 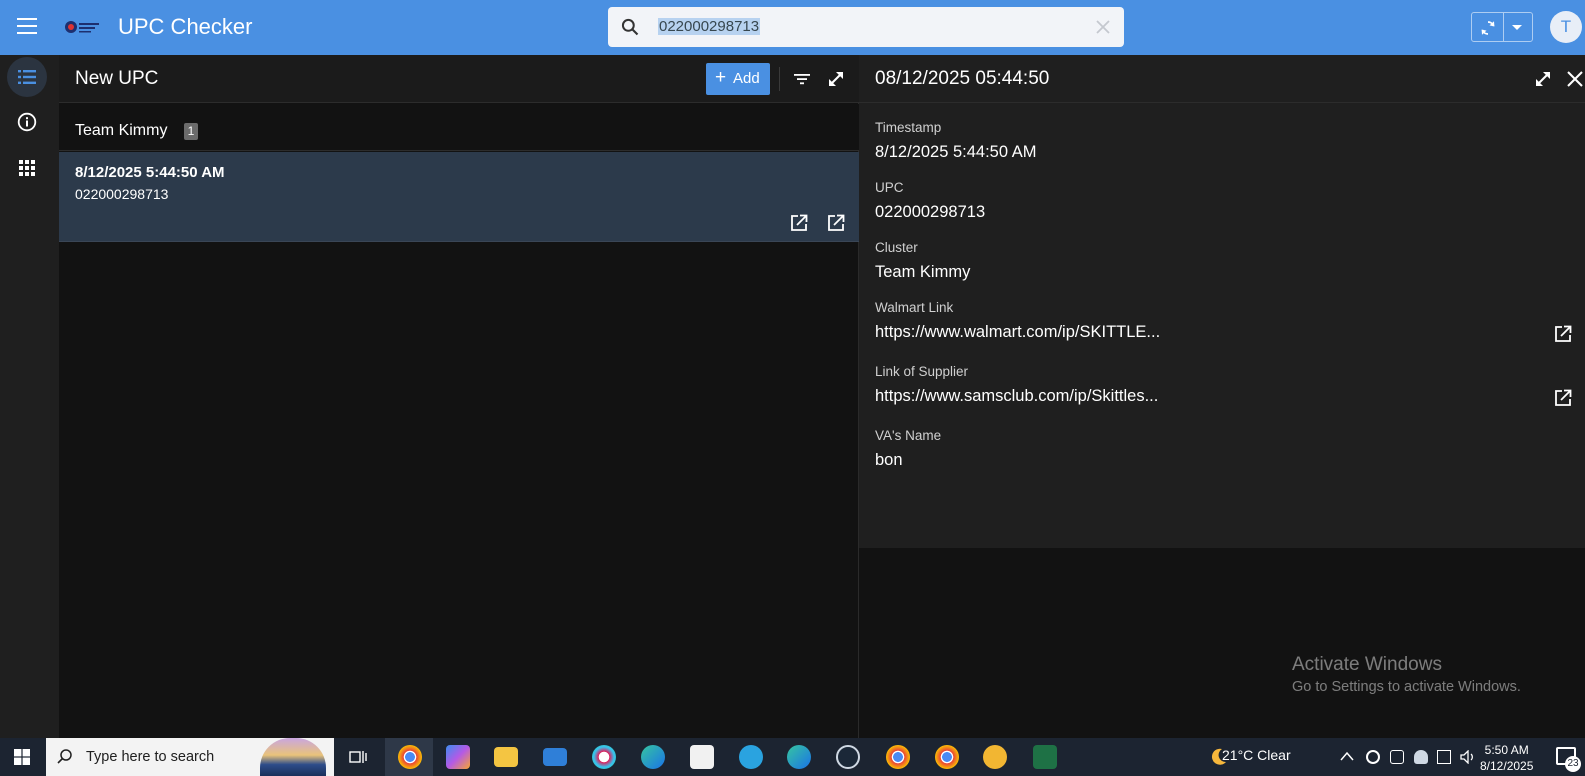 I want to click on sync-icon, so click(x=1488, y=28).